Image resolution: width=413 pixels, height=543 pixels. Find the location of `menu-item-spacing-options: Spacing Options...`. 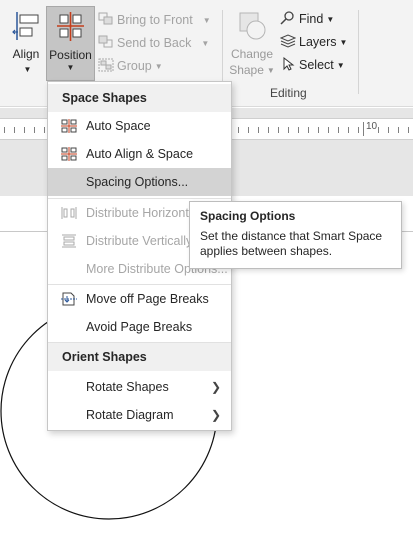

menu-item-spacing-options: Spacing Options... is located at coordinates (139, 182).